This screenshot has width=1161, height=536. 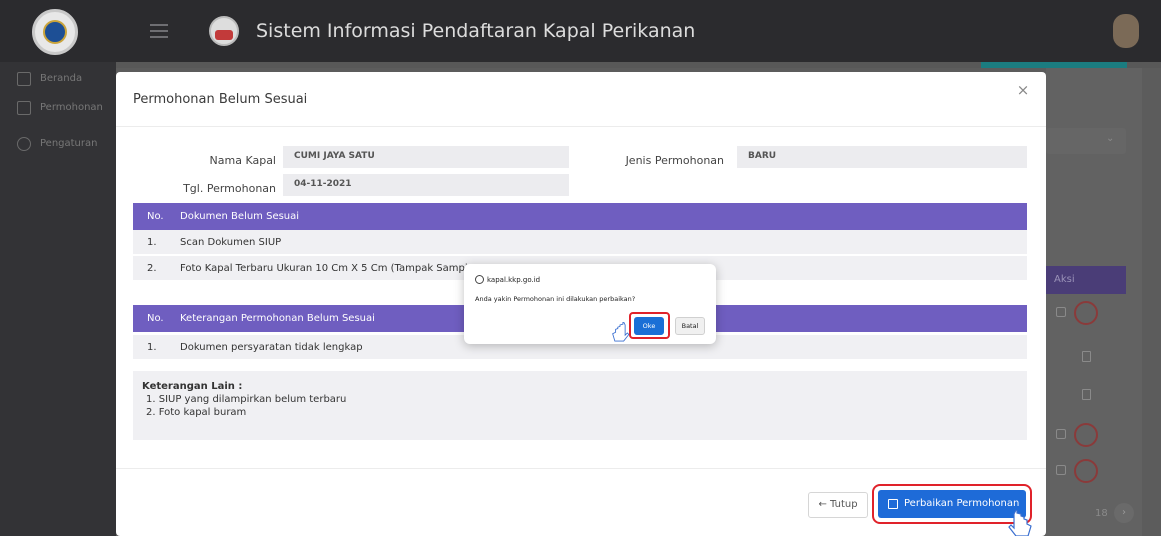 What do you see at coordinates (152, 268) in the screenshot?
I see `row-no: 2.` at bounding box center [152, 268].